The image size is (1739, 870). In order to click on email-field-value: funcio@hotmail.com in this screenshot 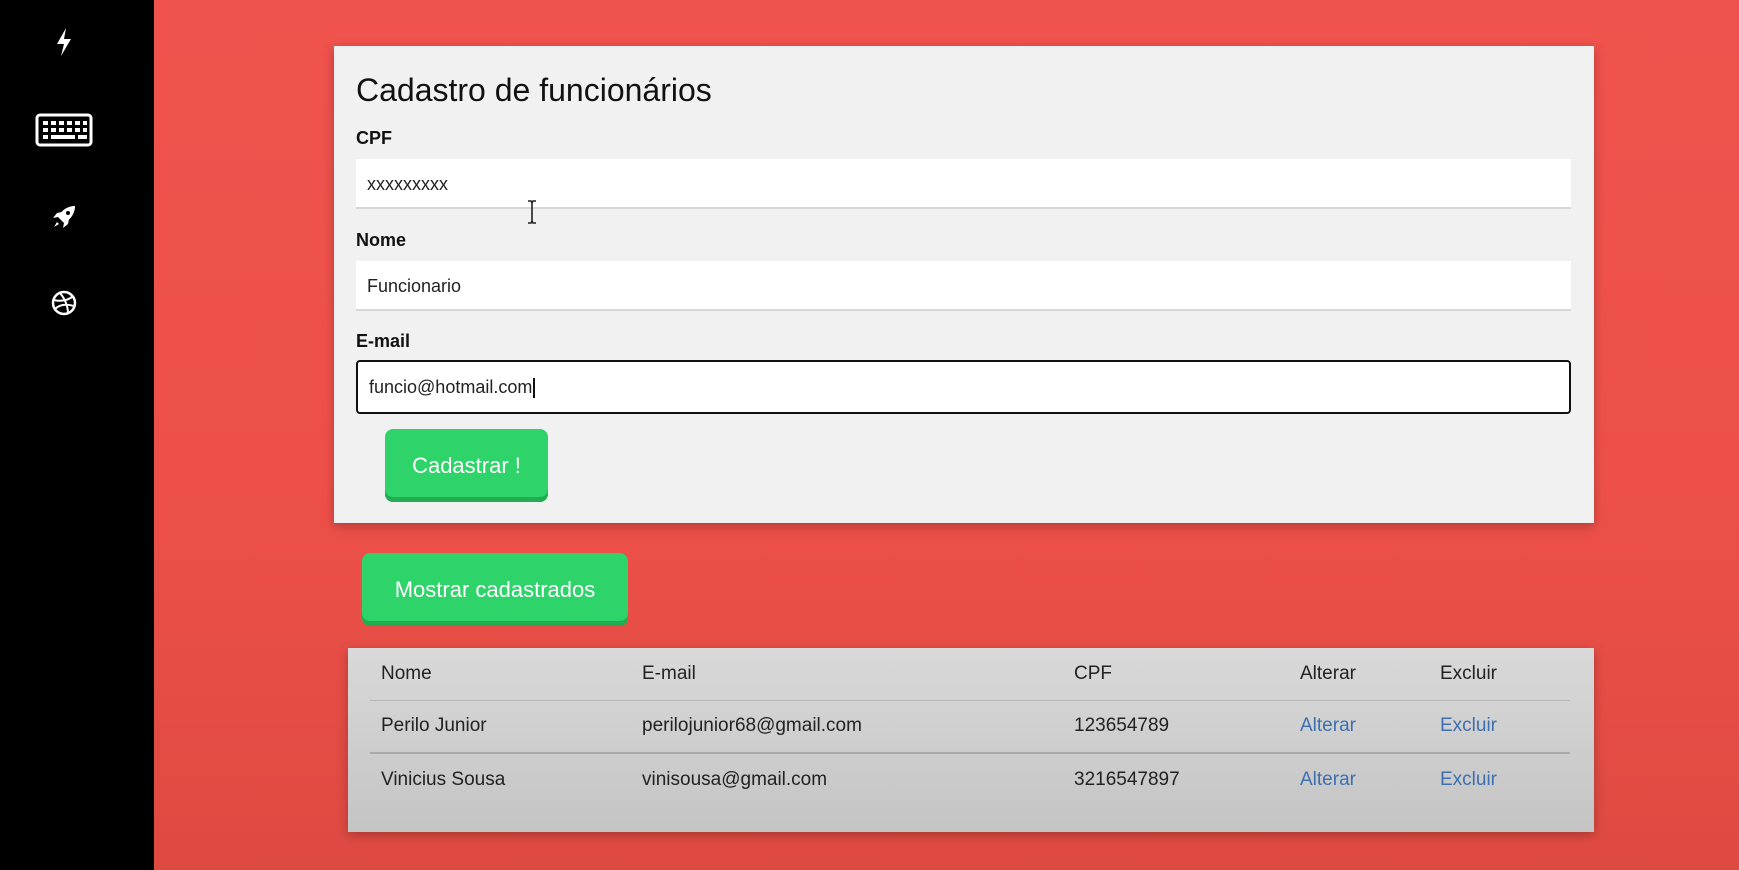, I will do `click(451, 387)`.